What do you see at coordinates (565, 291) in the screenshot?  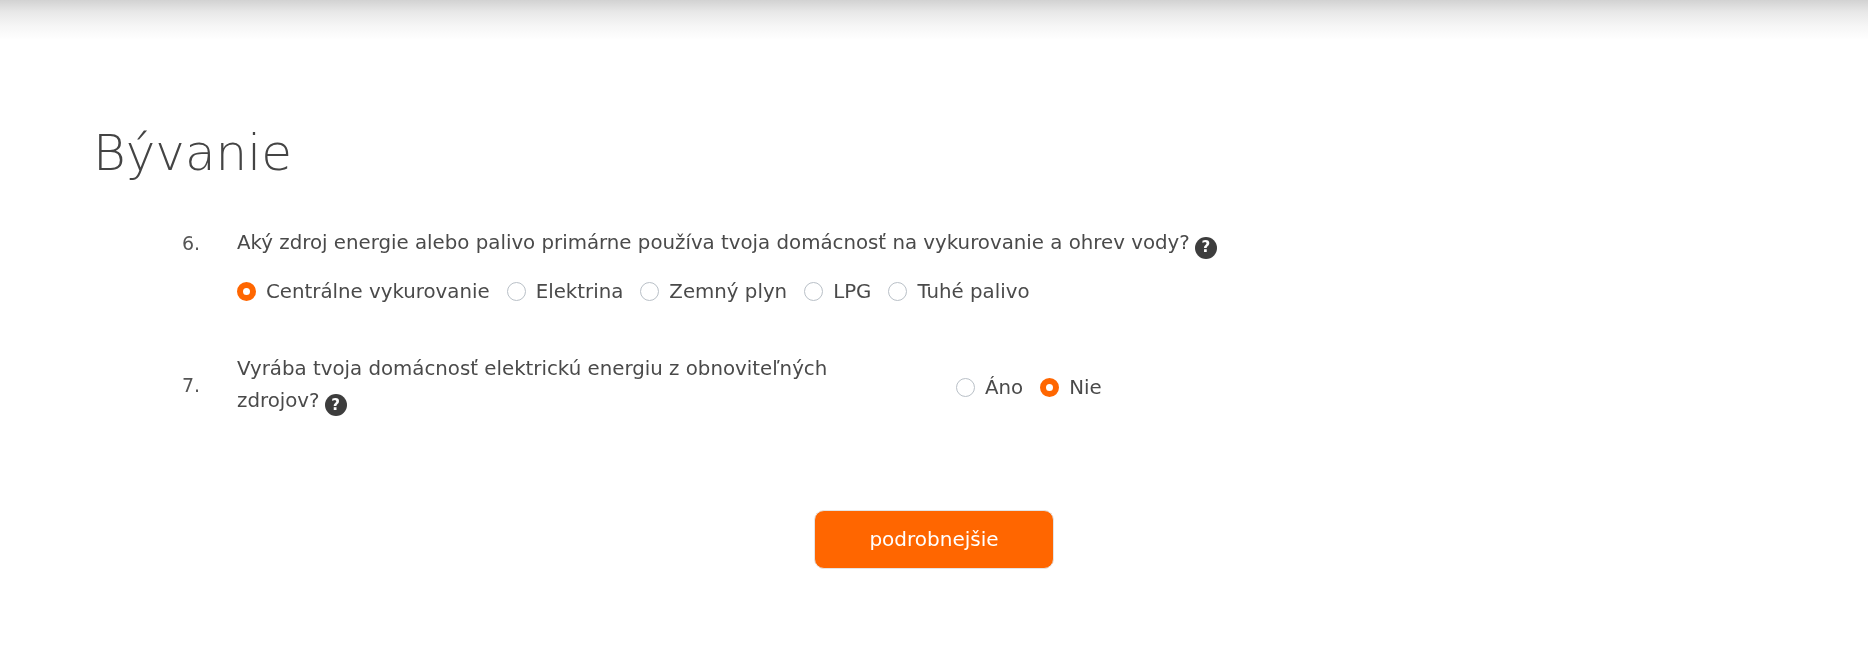 I see `radio-option: Elektrina` at bounding box center [565, 291].